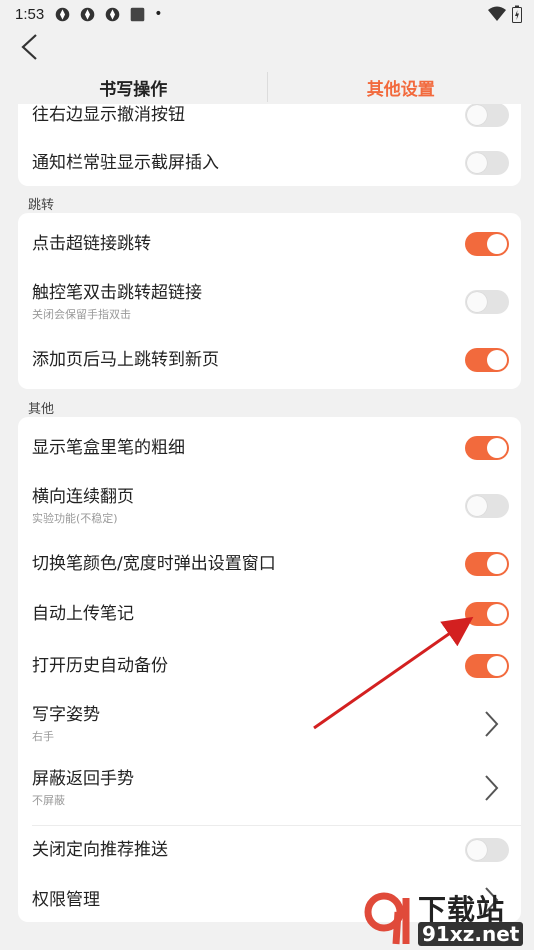  I want to click on setting-label: 显示笔盒里笔的粗细, so click(108, 448).